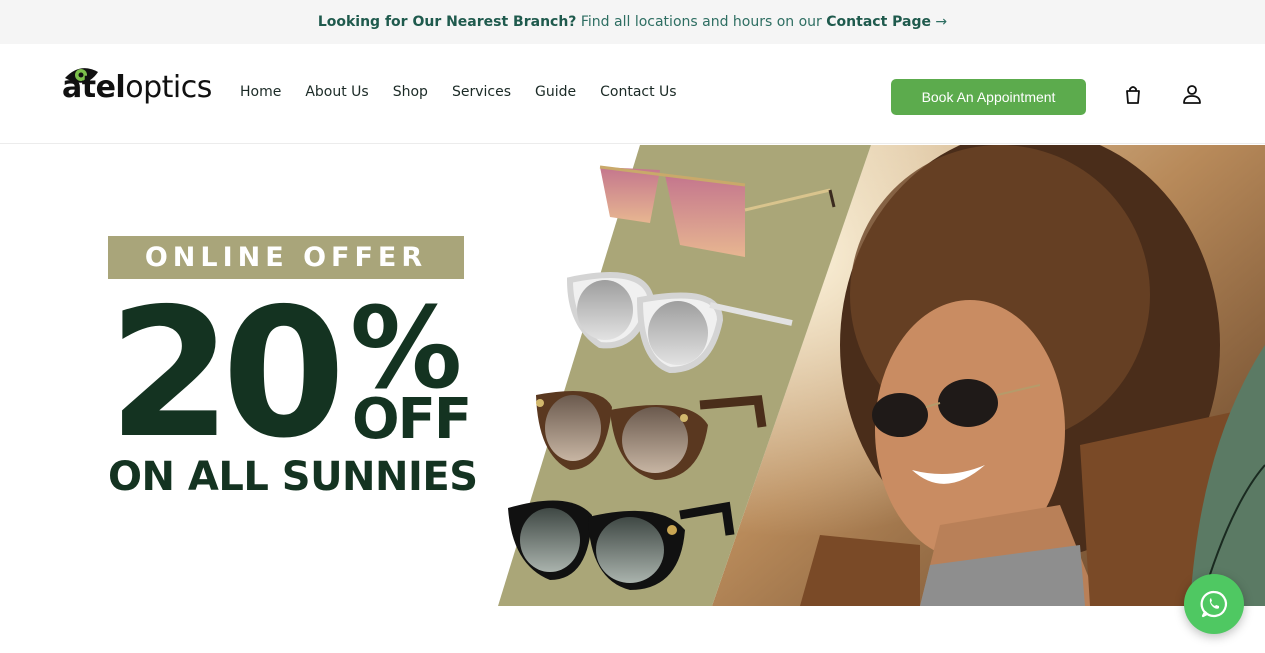 Image resolution: width=1265 pixels, height=653 pixels. What do you see at coordinates (555, 92) in the screenshot?
I see `nav-guide: Guide` at bounding box center [555, 92].